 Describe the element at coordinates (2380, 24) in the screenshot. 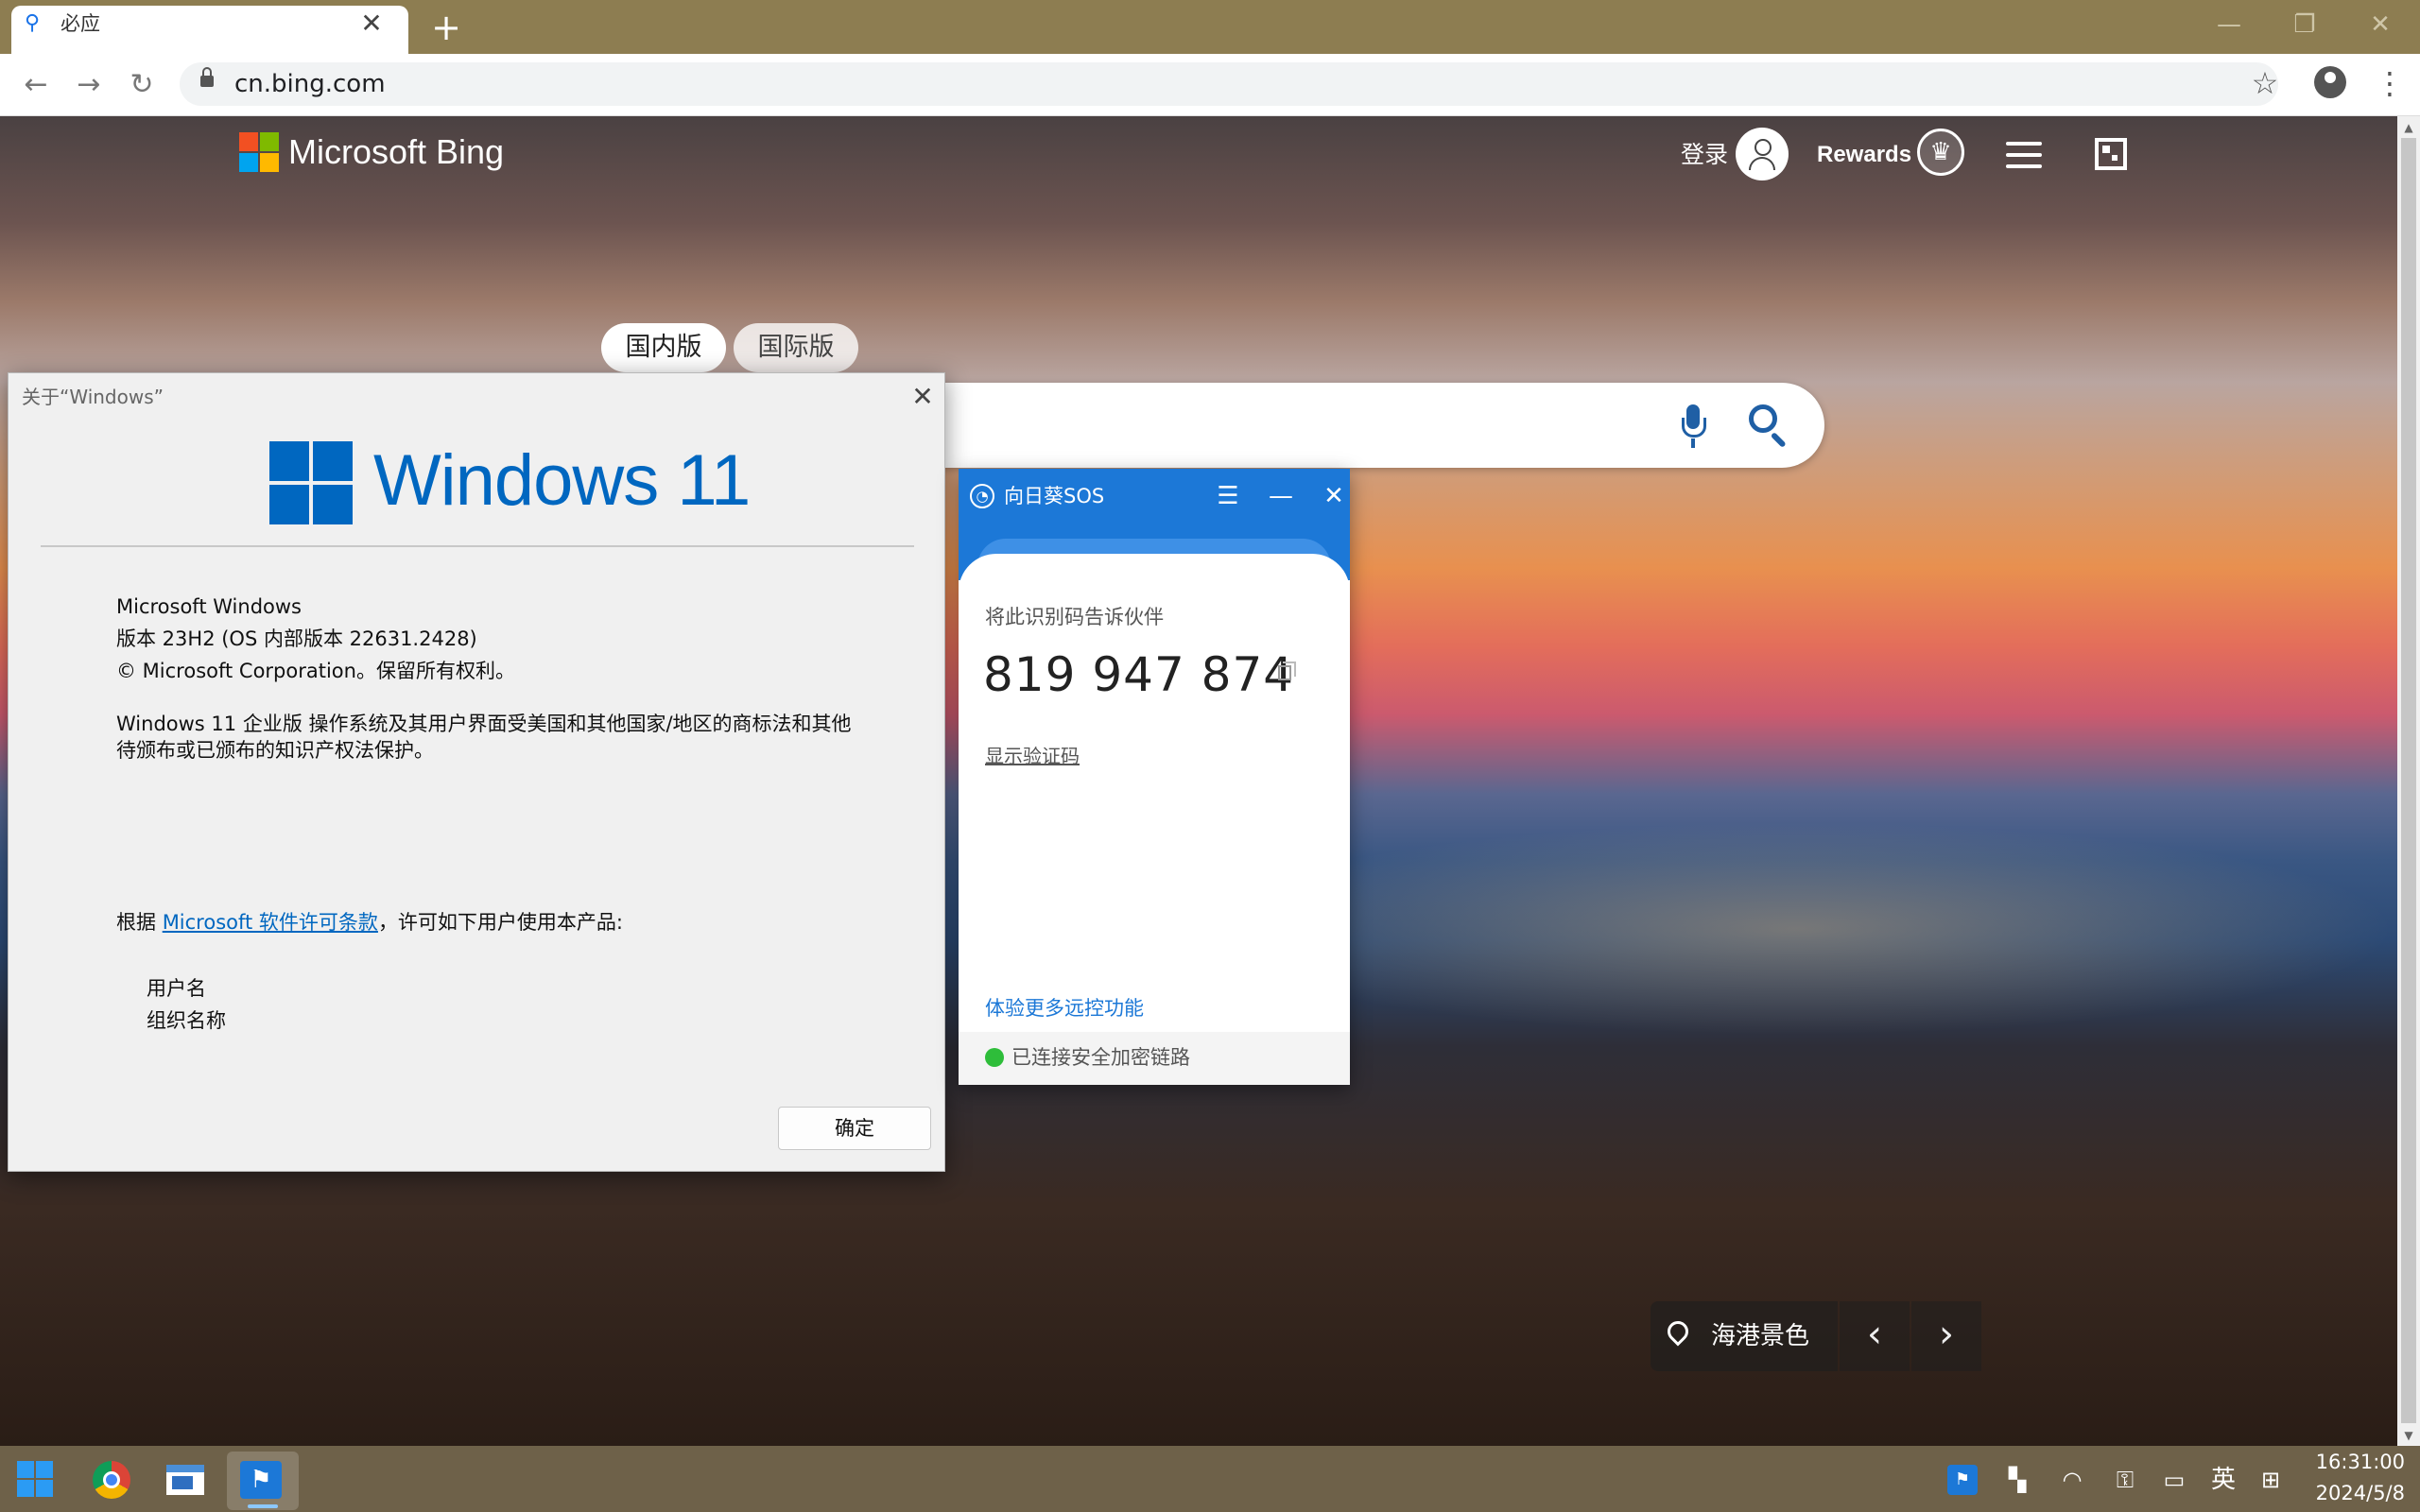

I see `window-close-icon: ✕` at that location.